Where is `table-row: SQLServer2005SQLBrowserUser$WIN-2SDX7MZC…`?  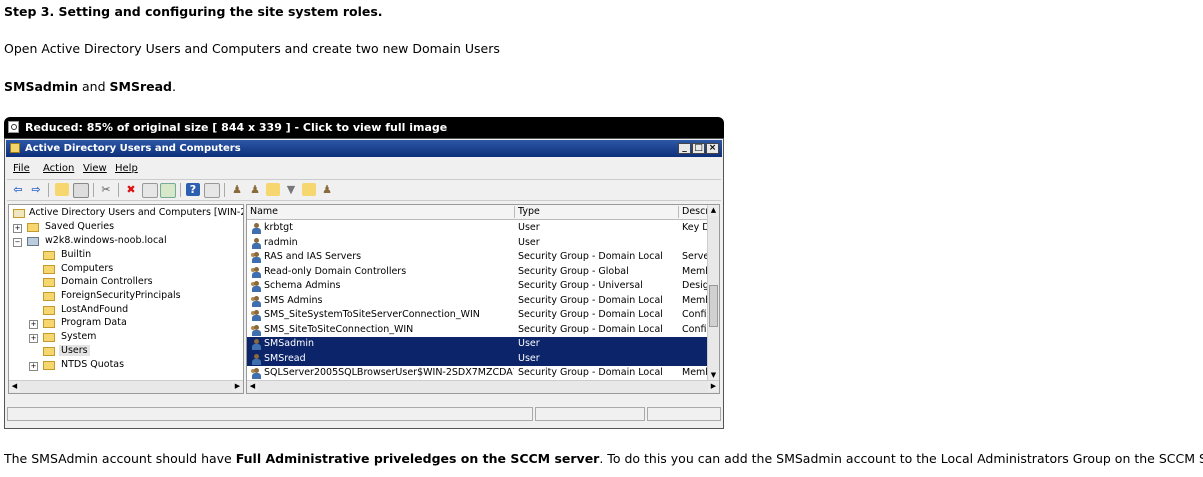
table-row: SQLServer2005SQLBrowserUser$WIN-2SDX7MZC… is located at coordinates (478, 373).